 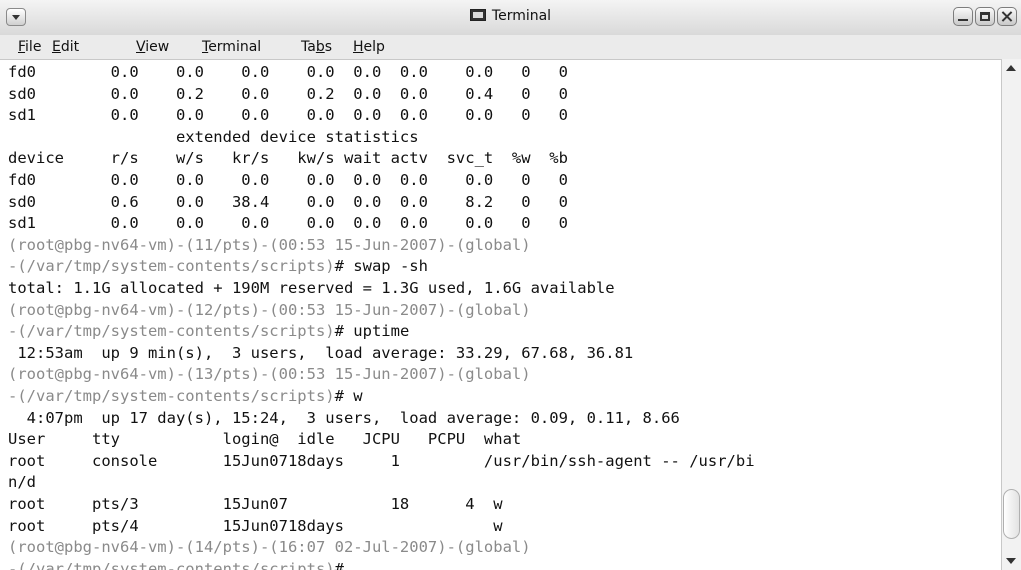 I want to click on window-title: Terminal, so click(x=521, y=16).